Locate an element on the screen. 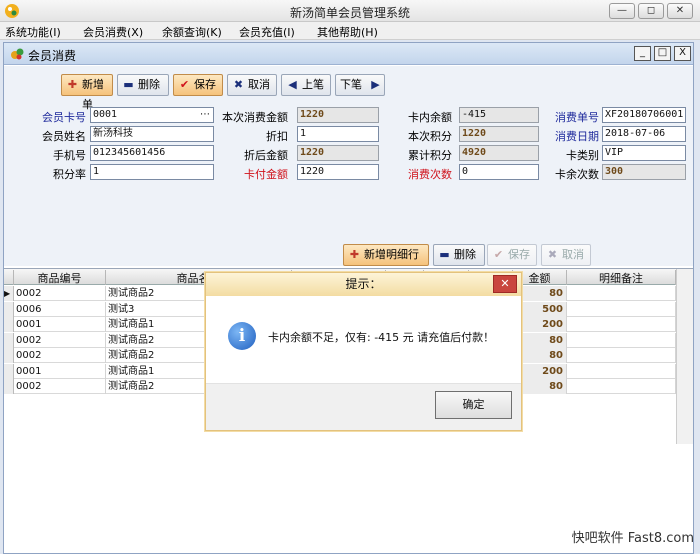 This screenshot has width=700, height=554. cell-code: 0006 is located at coordinates (60, 309).